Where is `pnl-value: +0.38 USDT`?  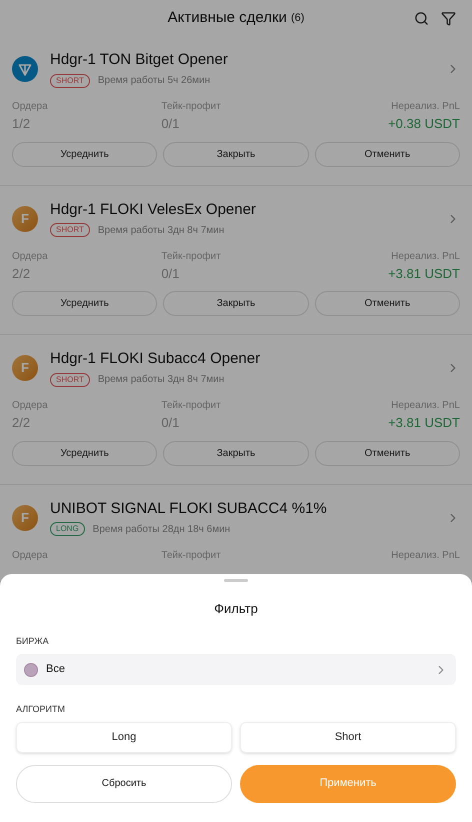 pnl-value: +0.38 USDT is located at coordinates (424, 124).